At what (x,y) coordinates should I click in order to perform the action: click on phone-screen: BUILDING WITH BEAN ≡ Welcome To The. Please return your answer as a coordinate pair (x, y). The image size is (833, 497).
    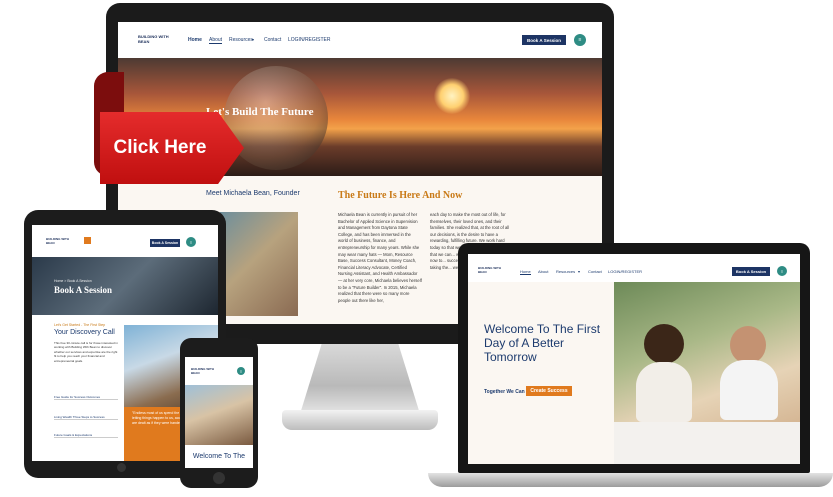
    Looking at the image, I should click on (219, 412).